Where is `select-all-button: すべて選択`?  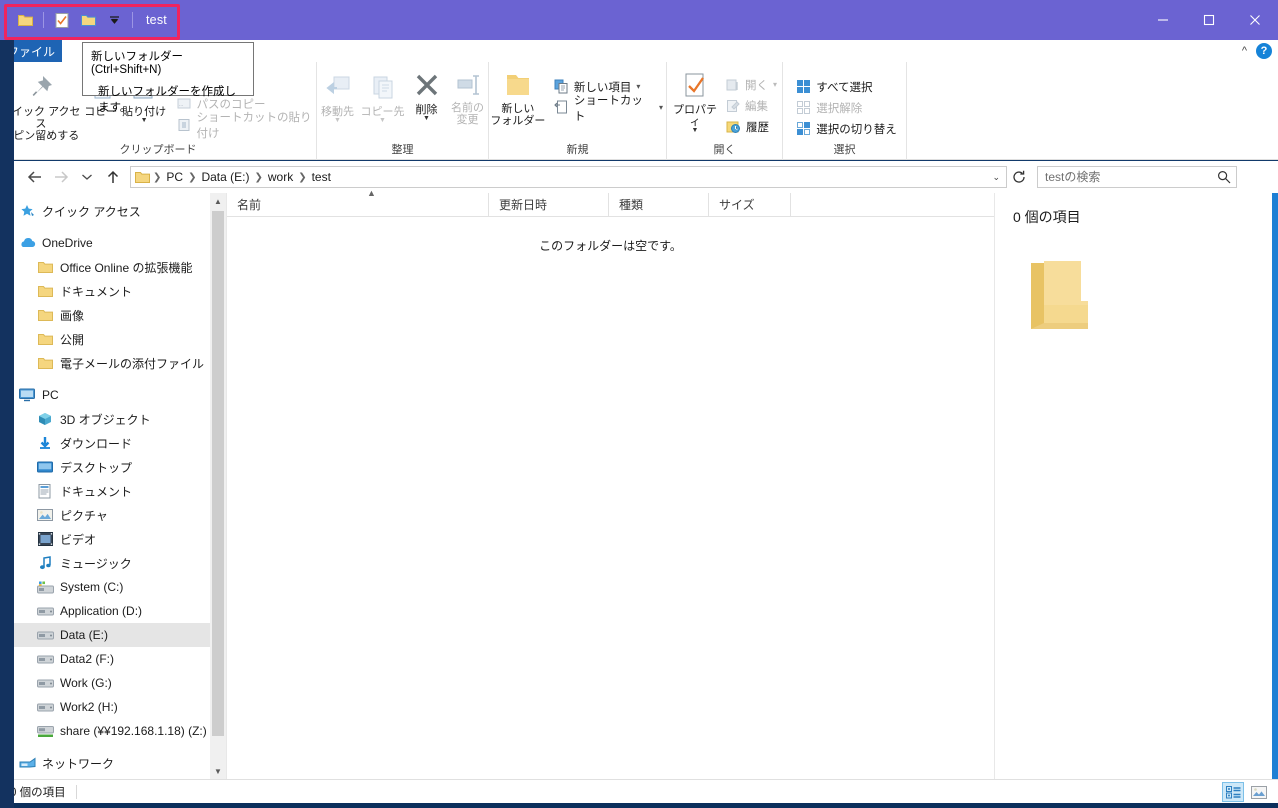 select-all-button: すべて選択 is located at coordinates (846, 86).